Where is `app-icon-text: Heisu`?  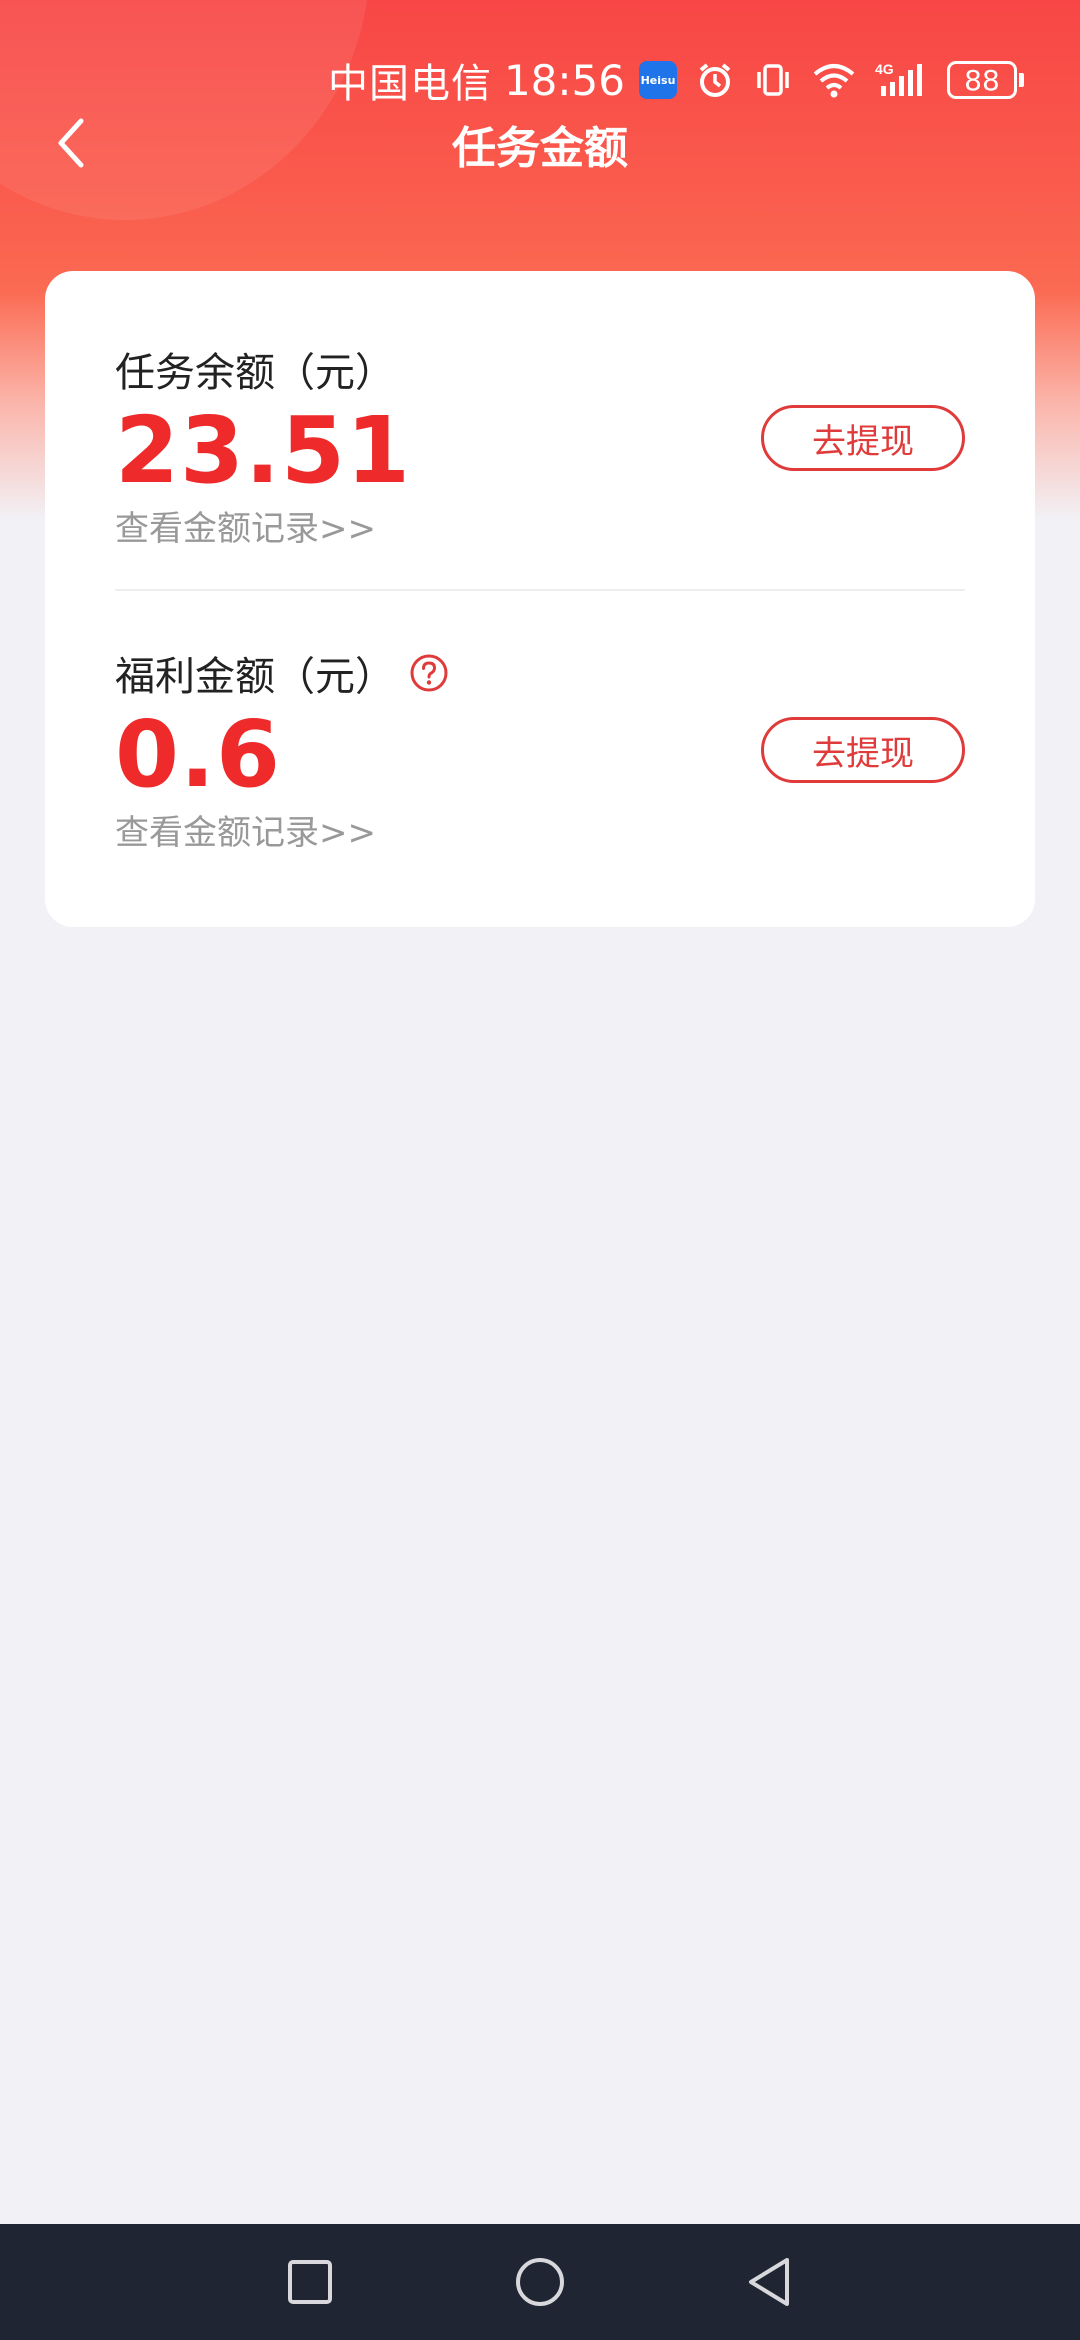
app-icon-text: Heisu is located at coordinates (658, 80).